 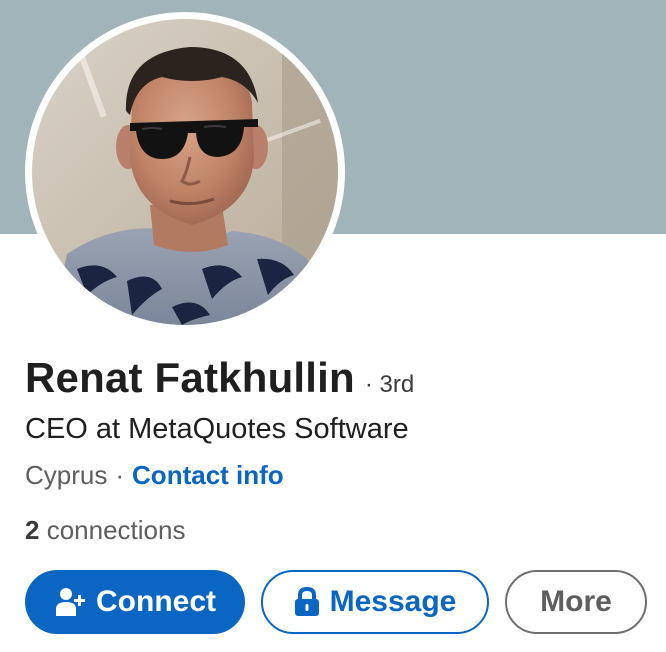 What do you see at coordinates (70, 602) in the screenshot?
I see `person-add-icon` at bounding box center [70, 602].